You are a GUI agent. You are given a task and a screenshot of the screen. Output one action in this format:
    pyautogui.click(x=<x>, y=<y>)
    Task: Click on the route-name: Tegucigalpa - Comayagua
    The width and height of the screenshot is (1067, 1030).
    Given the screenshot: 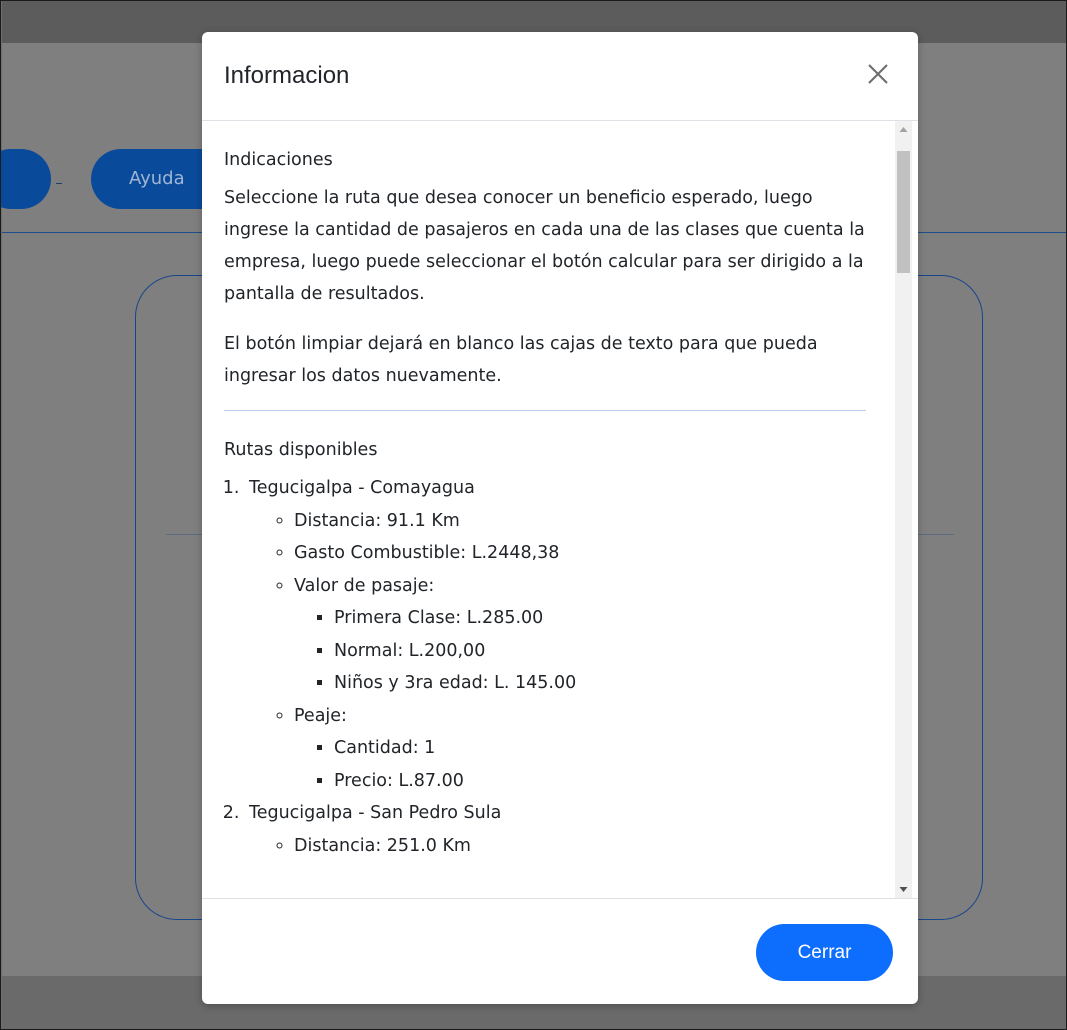 What is the action you would take?
    pyautogui.click(x=362, y=488)
    